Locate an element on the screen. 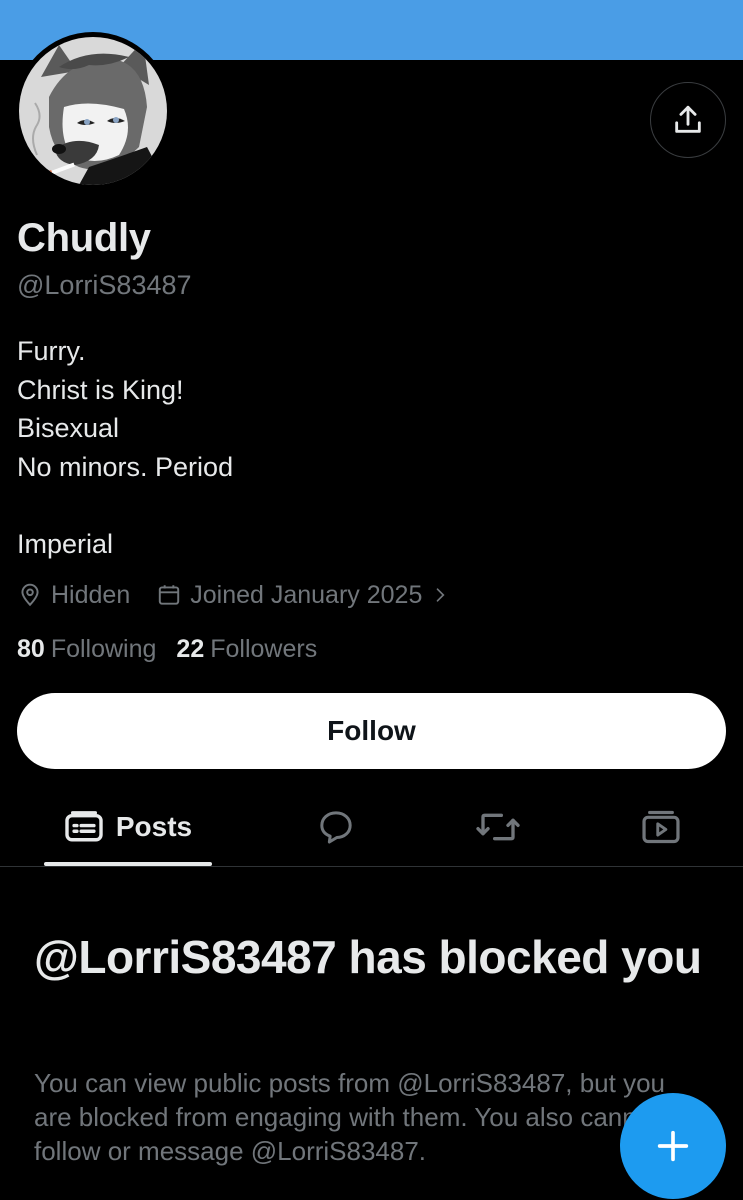 The width and height of the screenshot is (743, 1200). profile-tabs: Posts is located at coordinates (371, 829).